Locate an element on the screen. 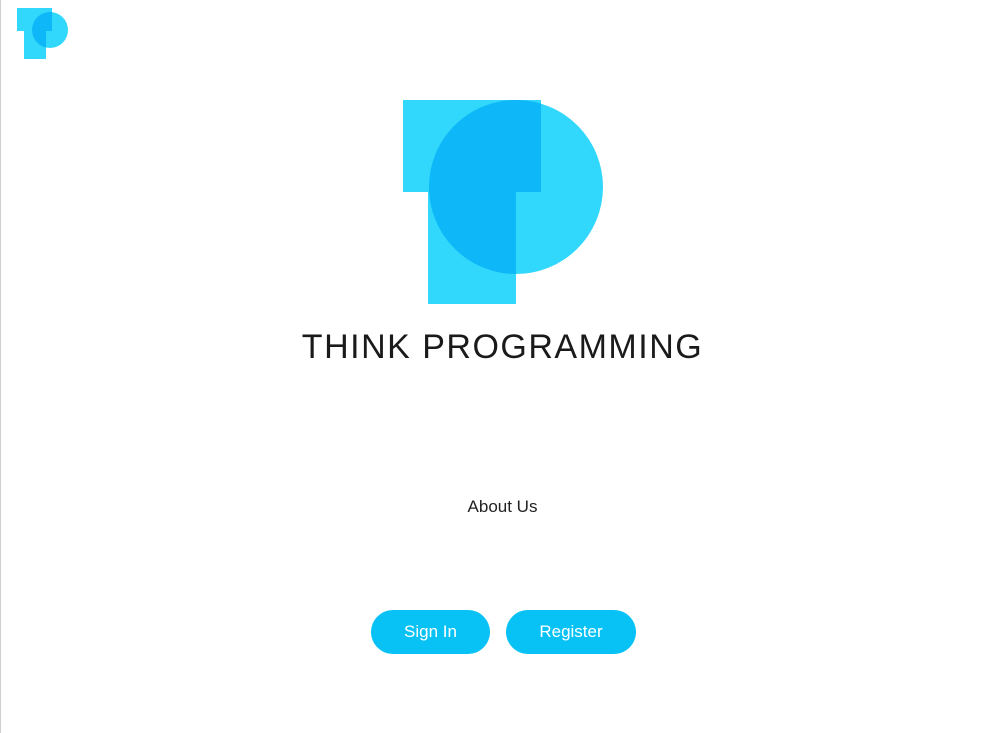 The height and width of the screenshot is (733, 1003). sign-in-button: Sign In is located at coordinates (430, 632).